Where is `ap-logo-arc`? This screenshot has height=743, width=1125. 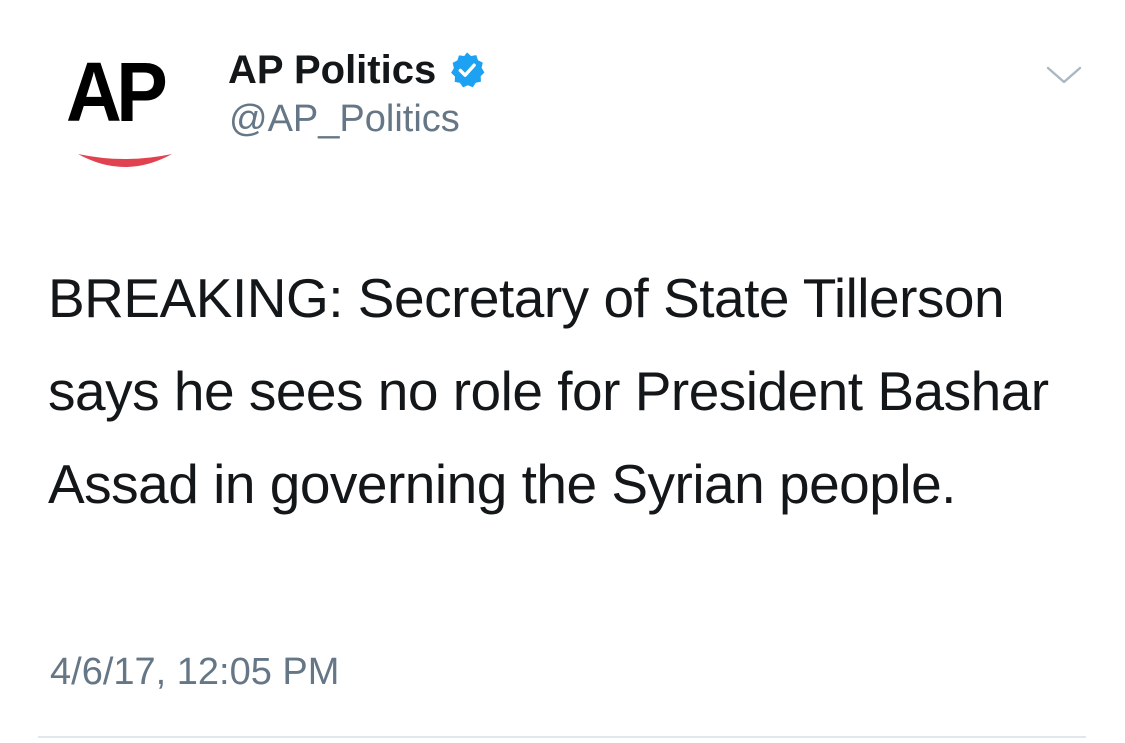
ap-logo-arc is located at coordinates (125, 160).